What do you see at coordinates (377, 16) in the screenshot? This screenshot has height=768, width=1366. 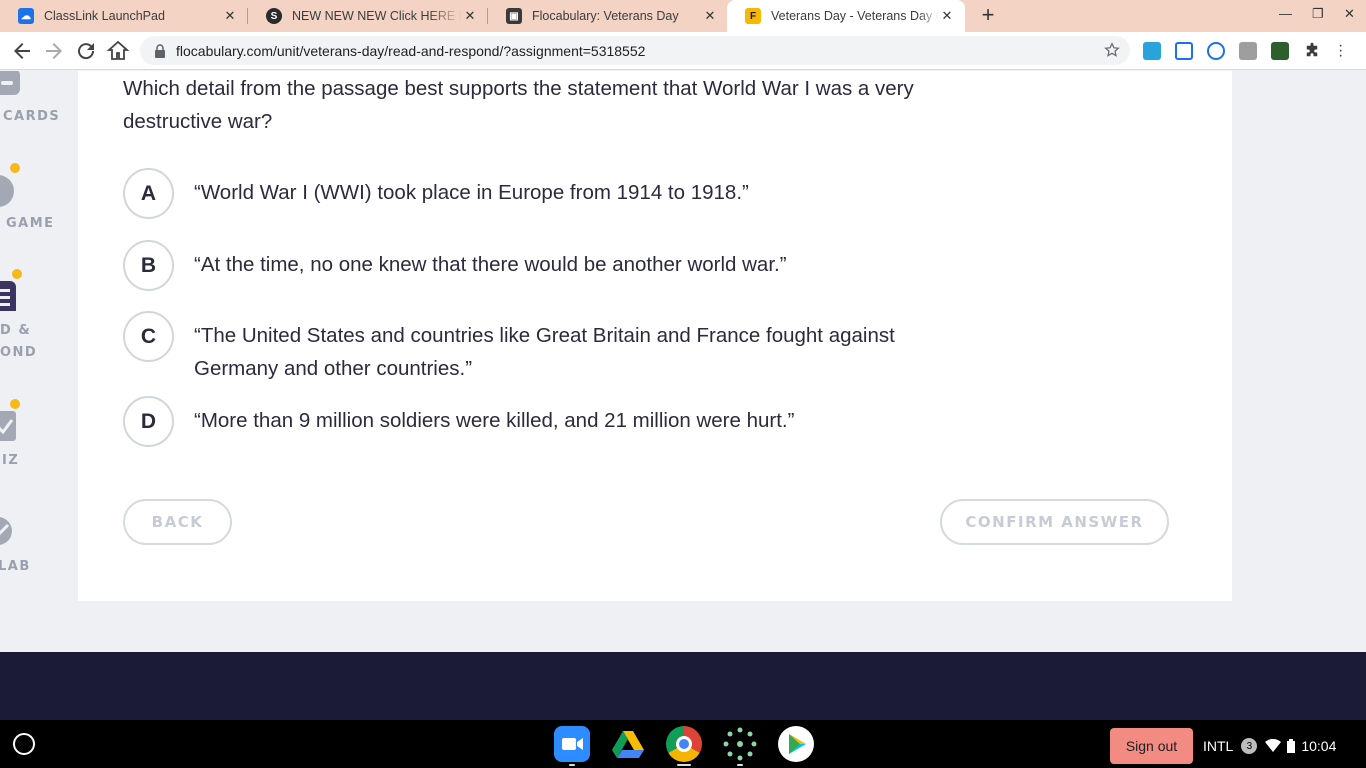 I see `tab-title: NEW NEW NEW Click HERE for 2` at bounding box center [377, 16].